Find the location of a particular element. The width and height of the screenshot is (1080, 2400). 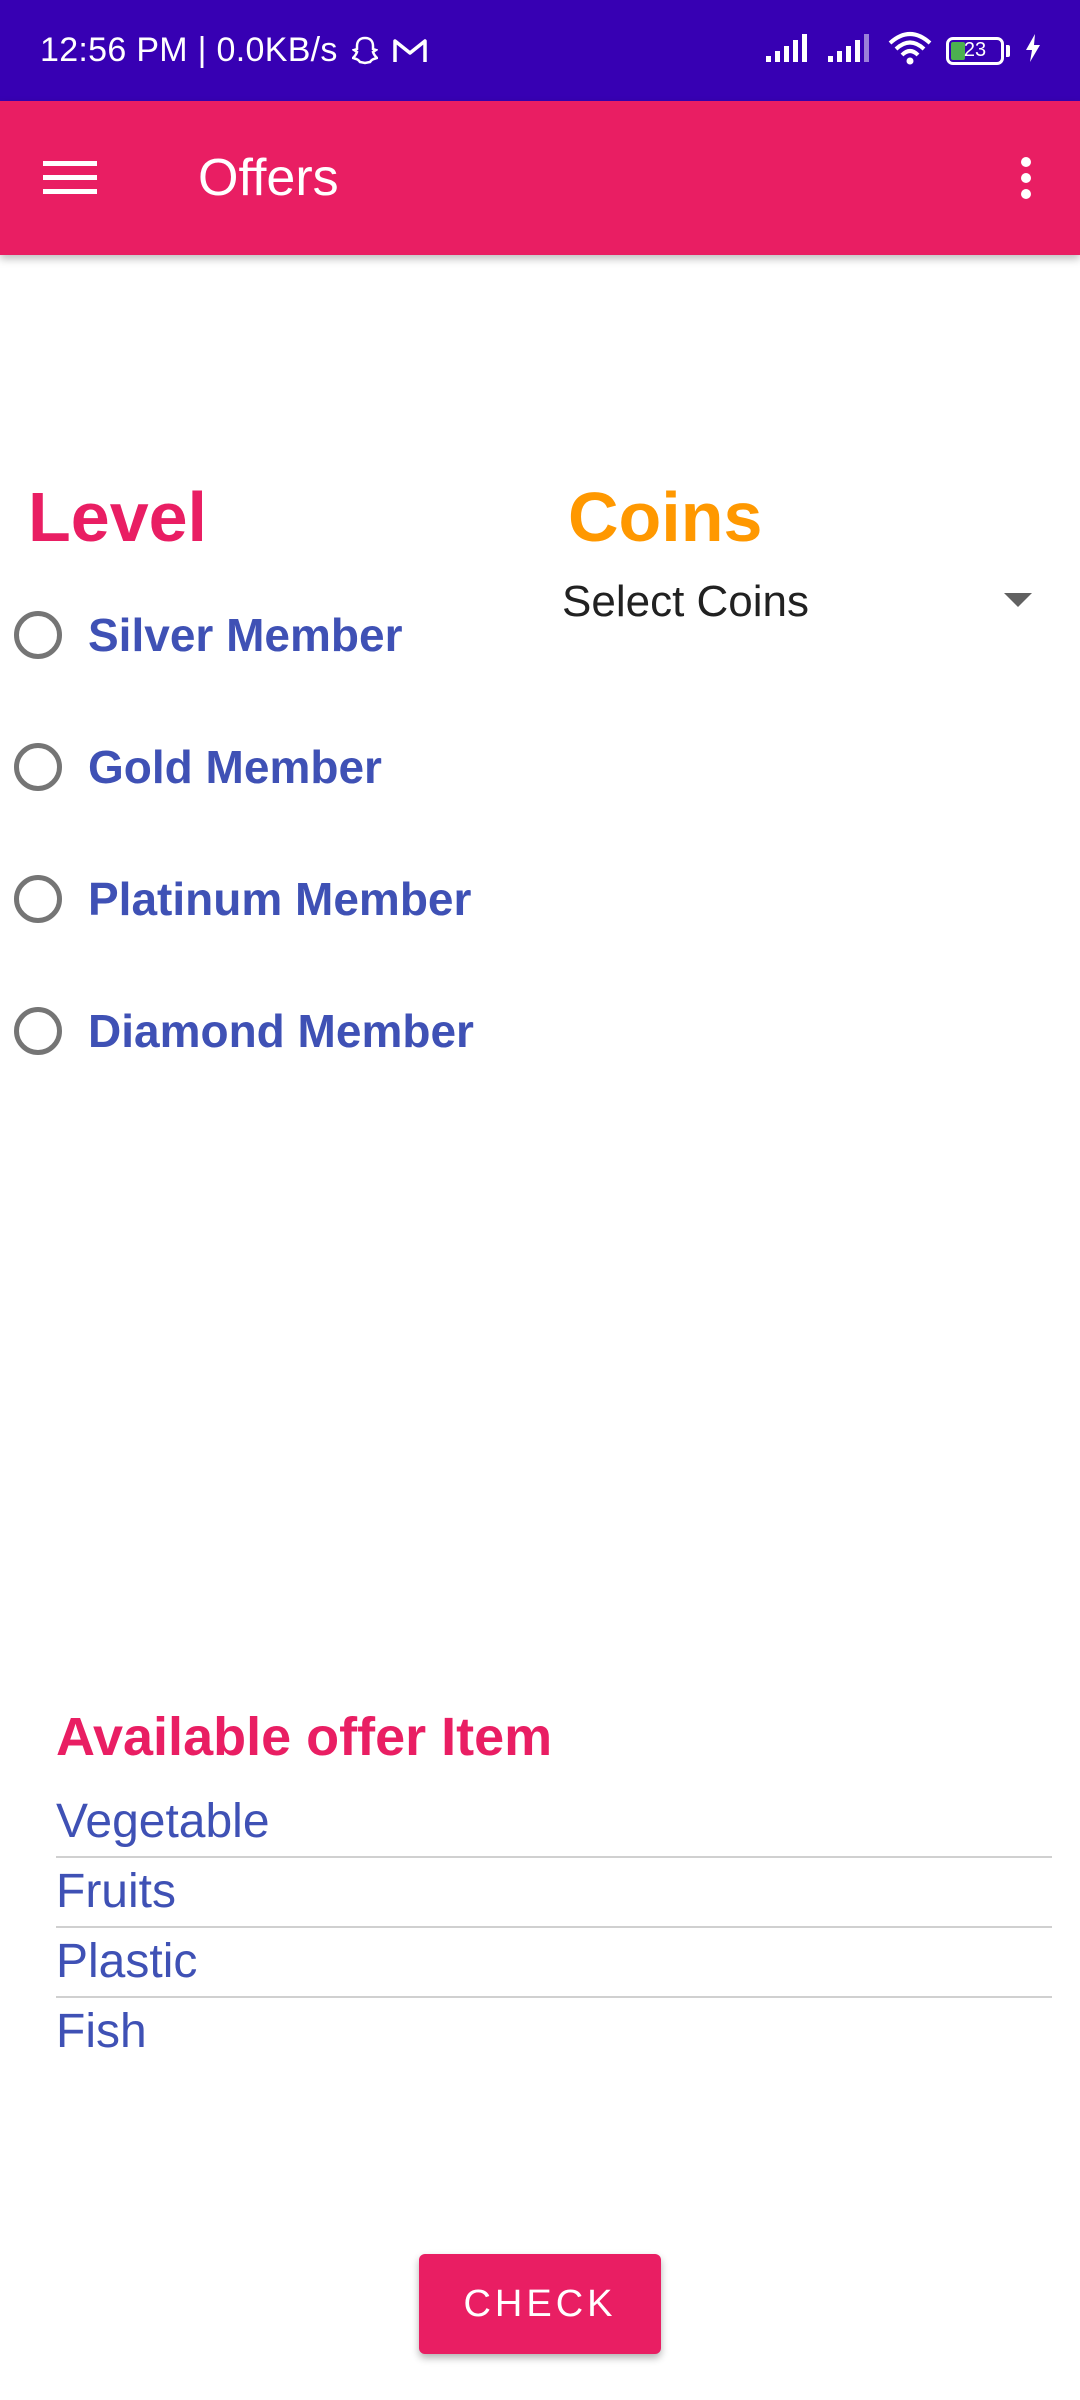

radio-diamond-member: Diamond Member is located at coordinates (244, 1031).